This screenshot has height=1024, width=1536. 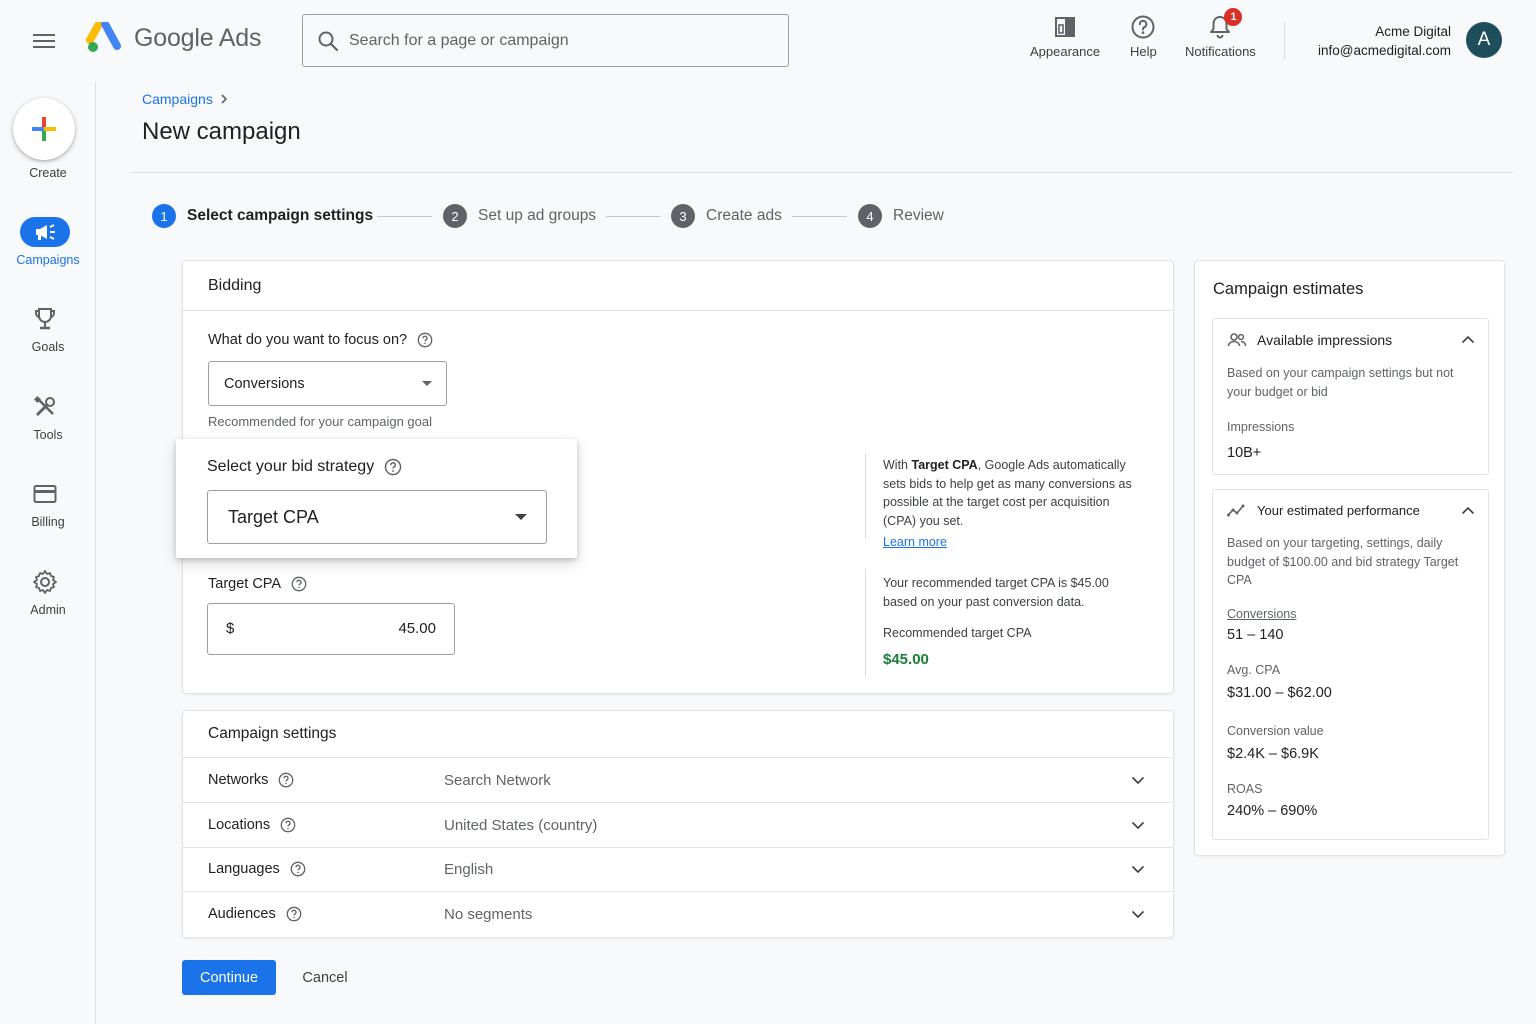 I want to click on account-info: Acme Digital info@acmedigital.com, so click(x=1384, y=41).